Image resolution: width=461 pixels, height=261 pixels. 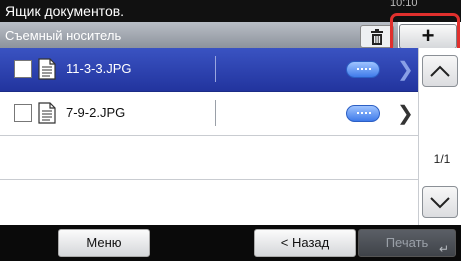 I want to click on back-button: < Назад, so click(x=305, y=243).